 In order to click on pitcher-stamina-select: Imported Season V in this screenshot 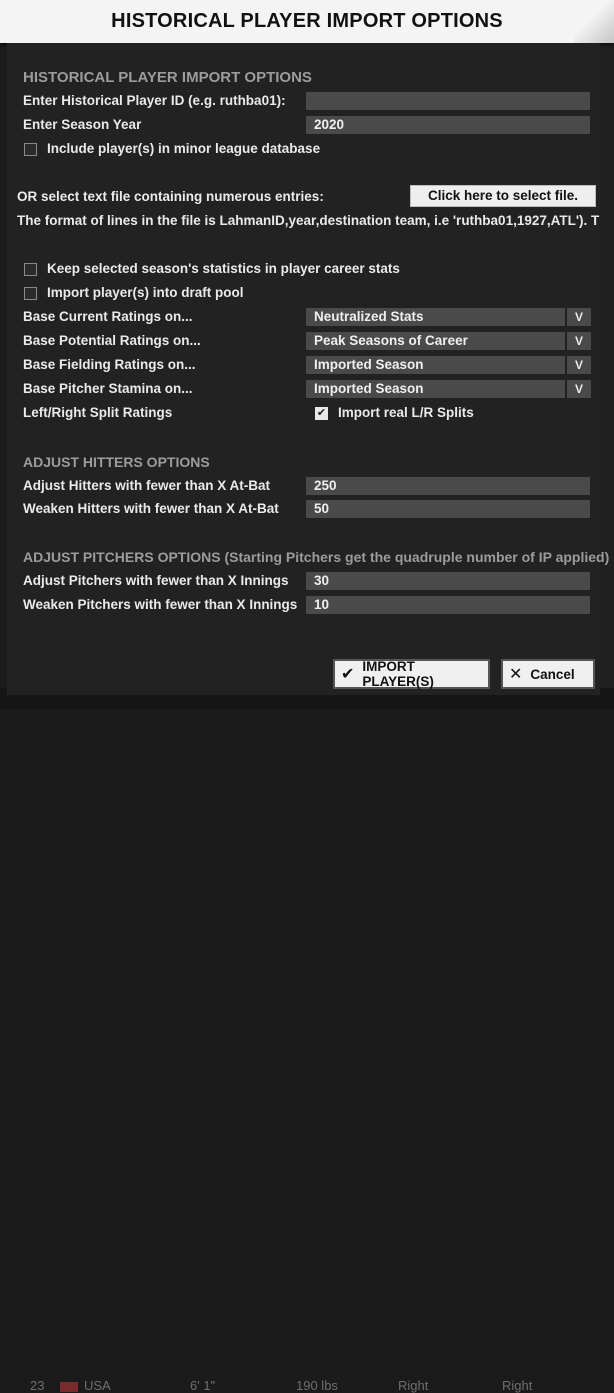, I will do `click(448, 389)`.